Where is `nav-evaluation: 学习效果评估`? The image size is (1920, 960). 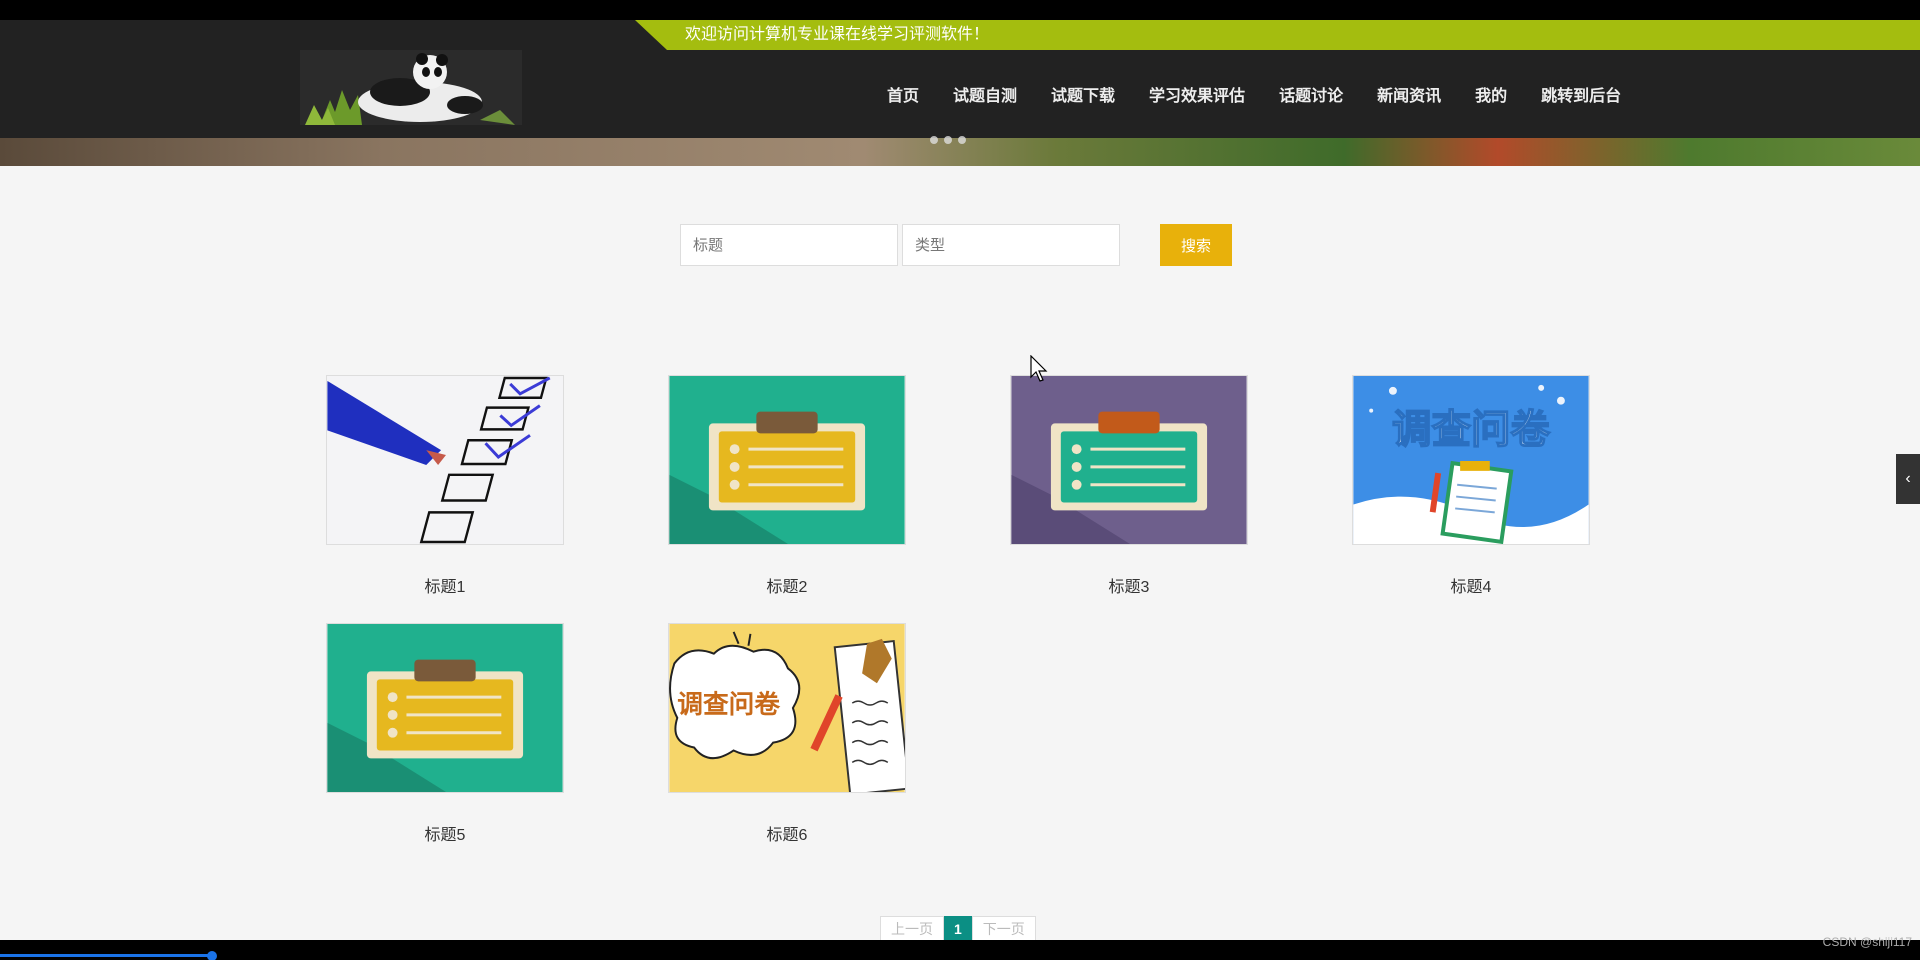
nav-evaluation: 学习效果评估 is located at coordinates (1197, 94).